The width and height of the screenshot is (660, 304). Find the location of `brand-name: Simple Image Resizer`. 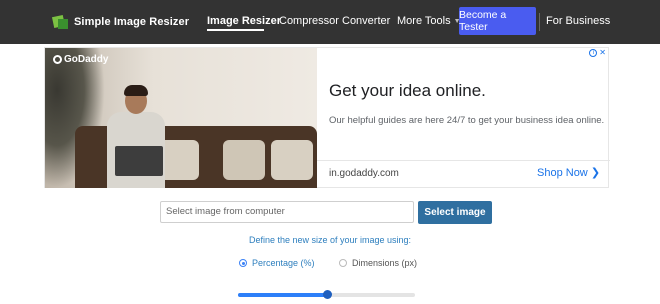

brand-name: Simple Image Resizer is located at coordinates (132, 22).